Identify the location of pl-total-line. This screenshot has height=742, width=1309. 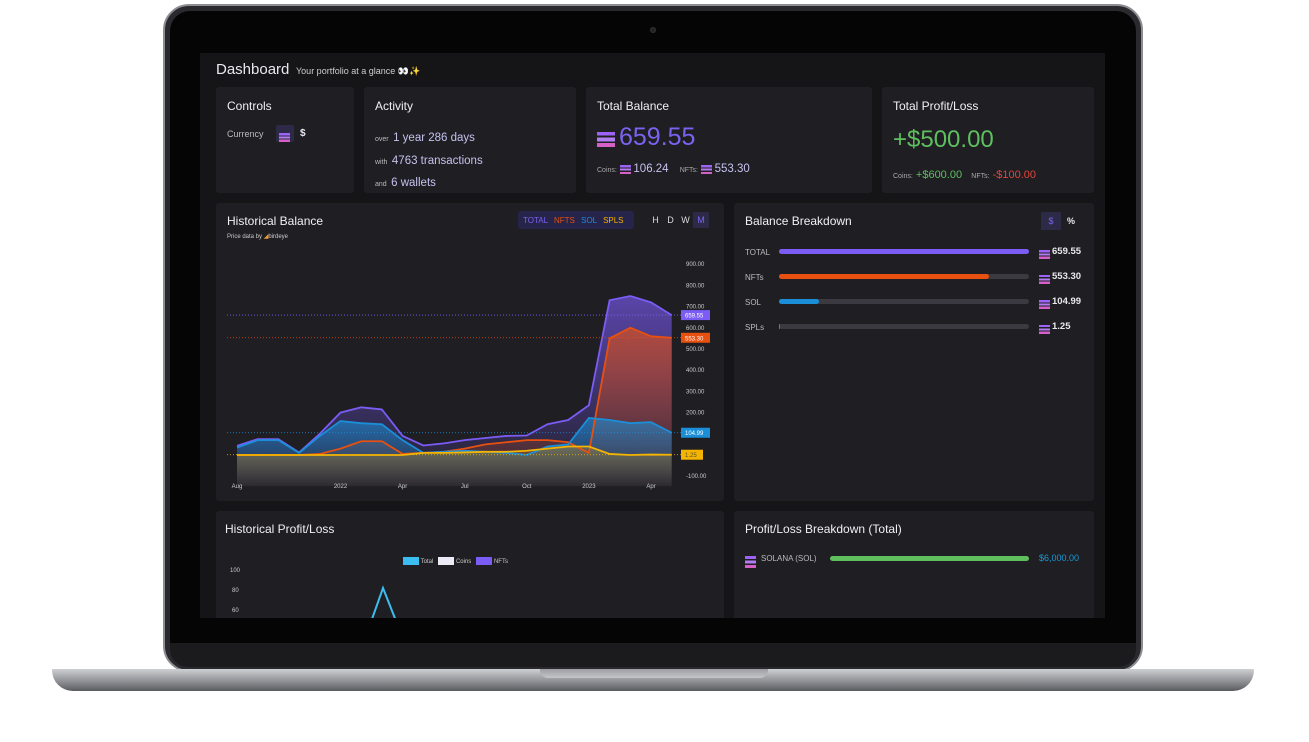
(383, 601).